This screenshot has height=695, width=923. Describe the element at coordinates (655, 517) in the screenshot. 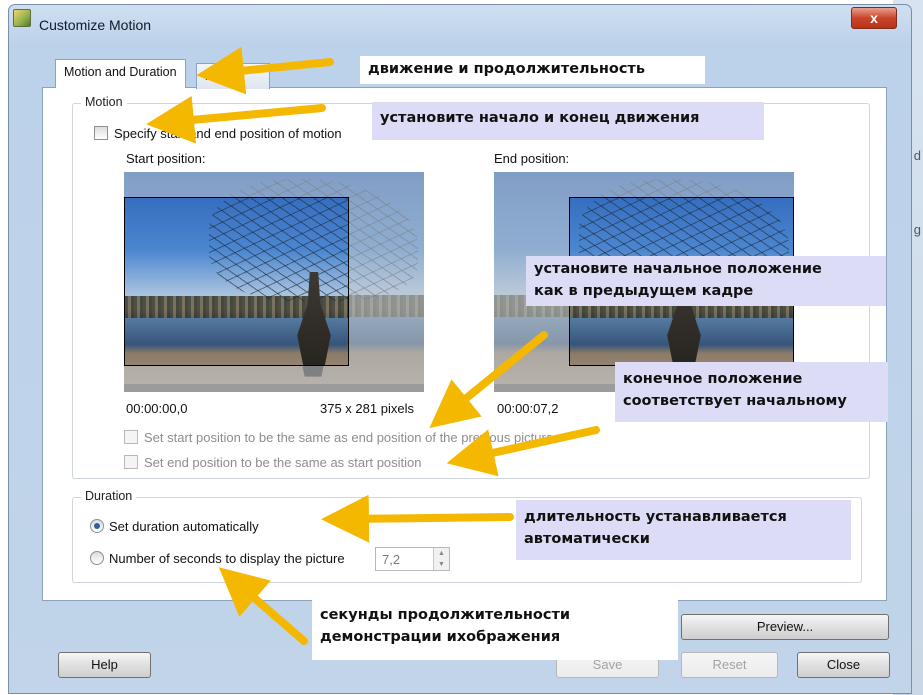

I see `annotation-text: длительность устанавливается` at that location.